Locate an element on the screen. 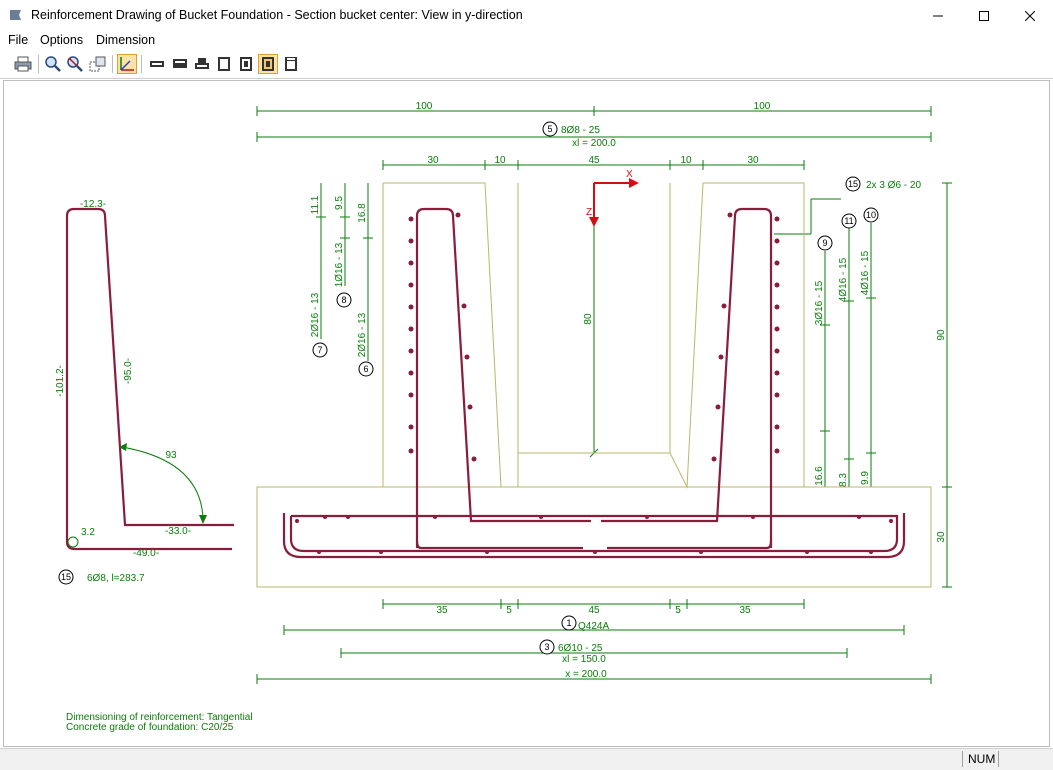  mark15-number: 15 is located at coordinates (853, 184).